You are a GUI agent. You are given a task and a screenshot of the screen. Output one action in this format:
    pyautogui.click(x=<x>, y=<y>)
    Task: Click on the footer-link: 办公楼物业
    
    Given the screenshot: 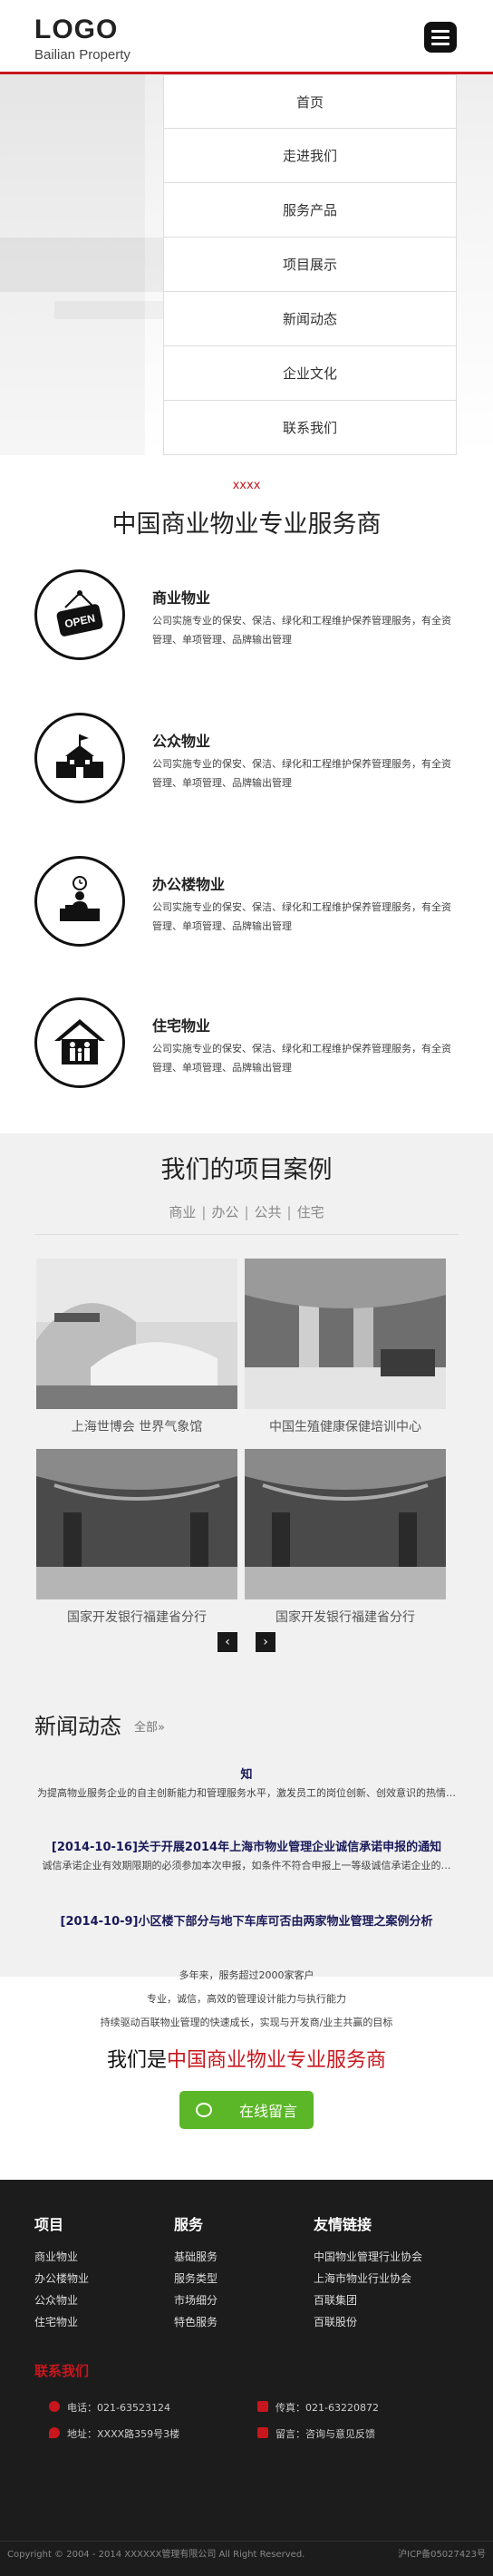 What is the action you would take?
    pyautogui.click(x=61, y=2278)
    